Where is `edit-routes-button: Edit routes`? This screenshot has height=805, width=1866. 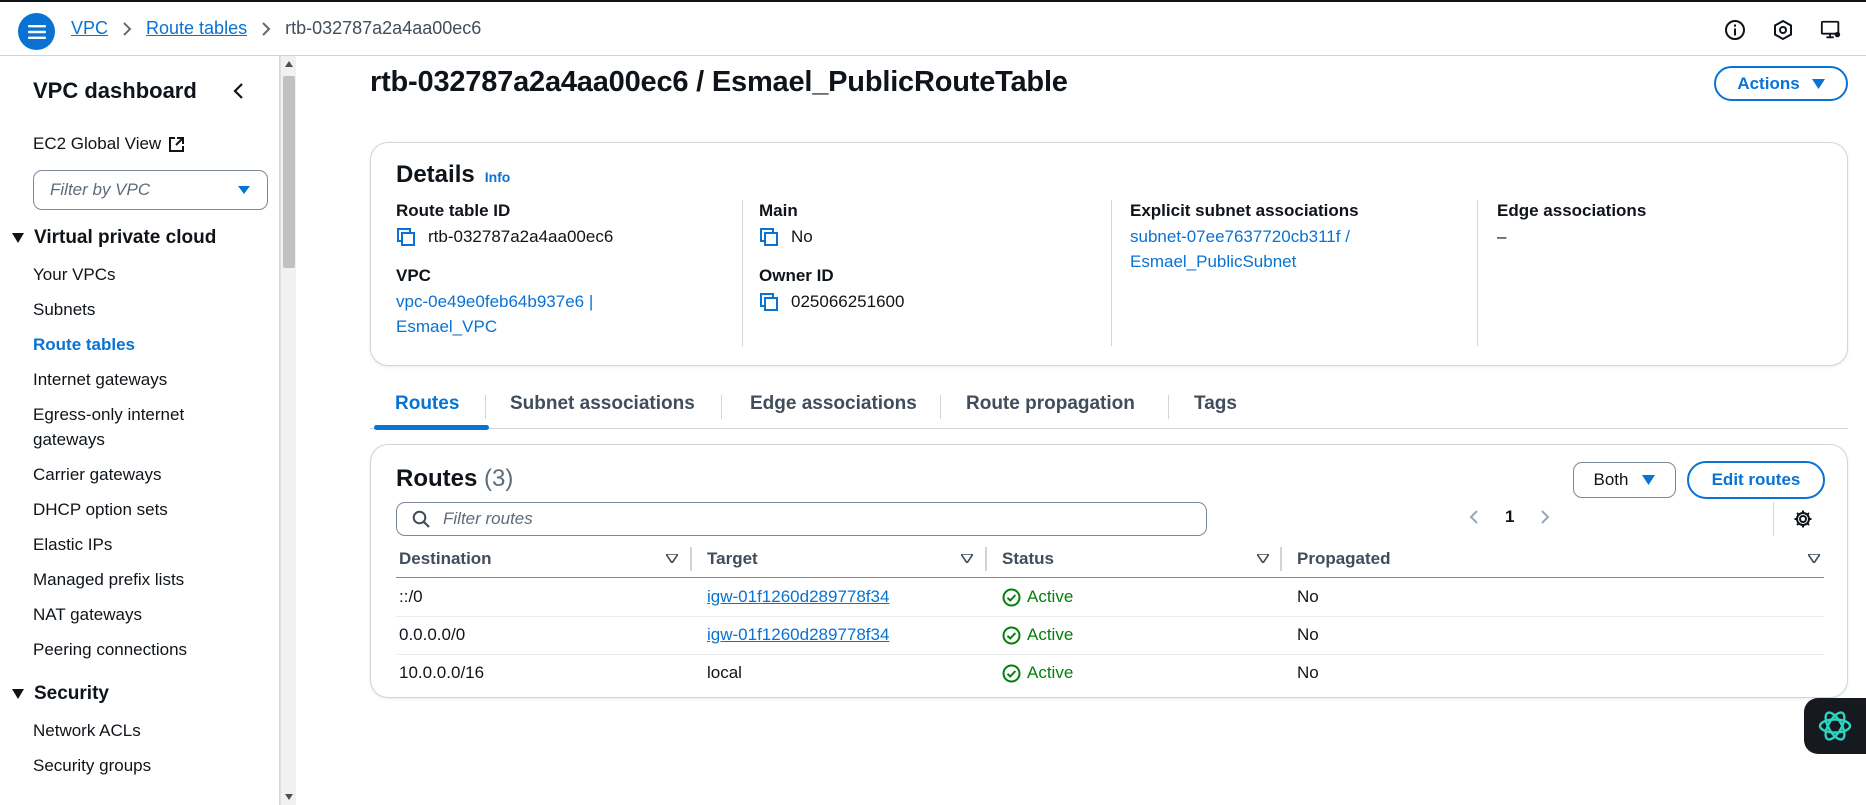 edit-routes-button: Edit routes is located at coordinates (1756, 480).